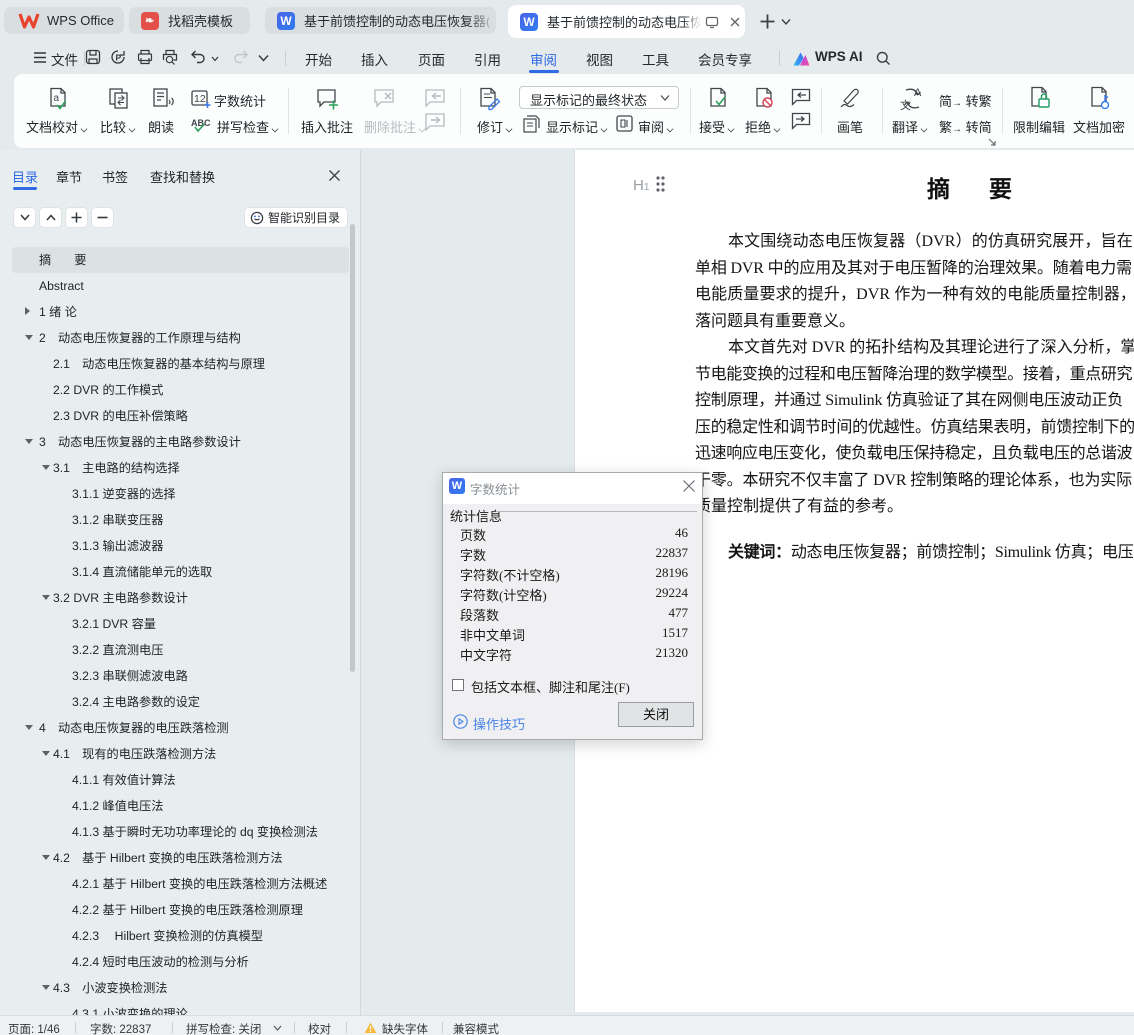 Image resolution: width=1134 pixels, height=1035 pixels. Describe the element at coordinates (200, 99) in the screenshot. I see `svg-text: 12` at that location.